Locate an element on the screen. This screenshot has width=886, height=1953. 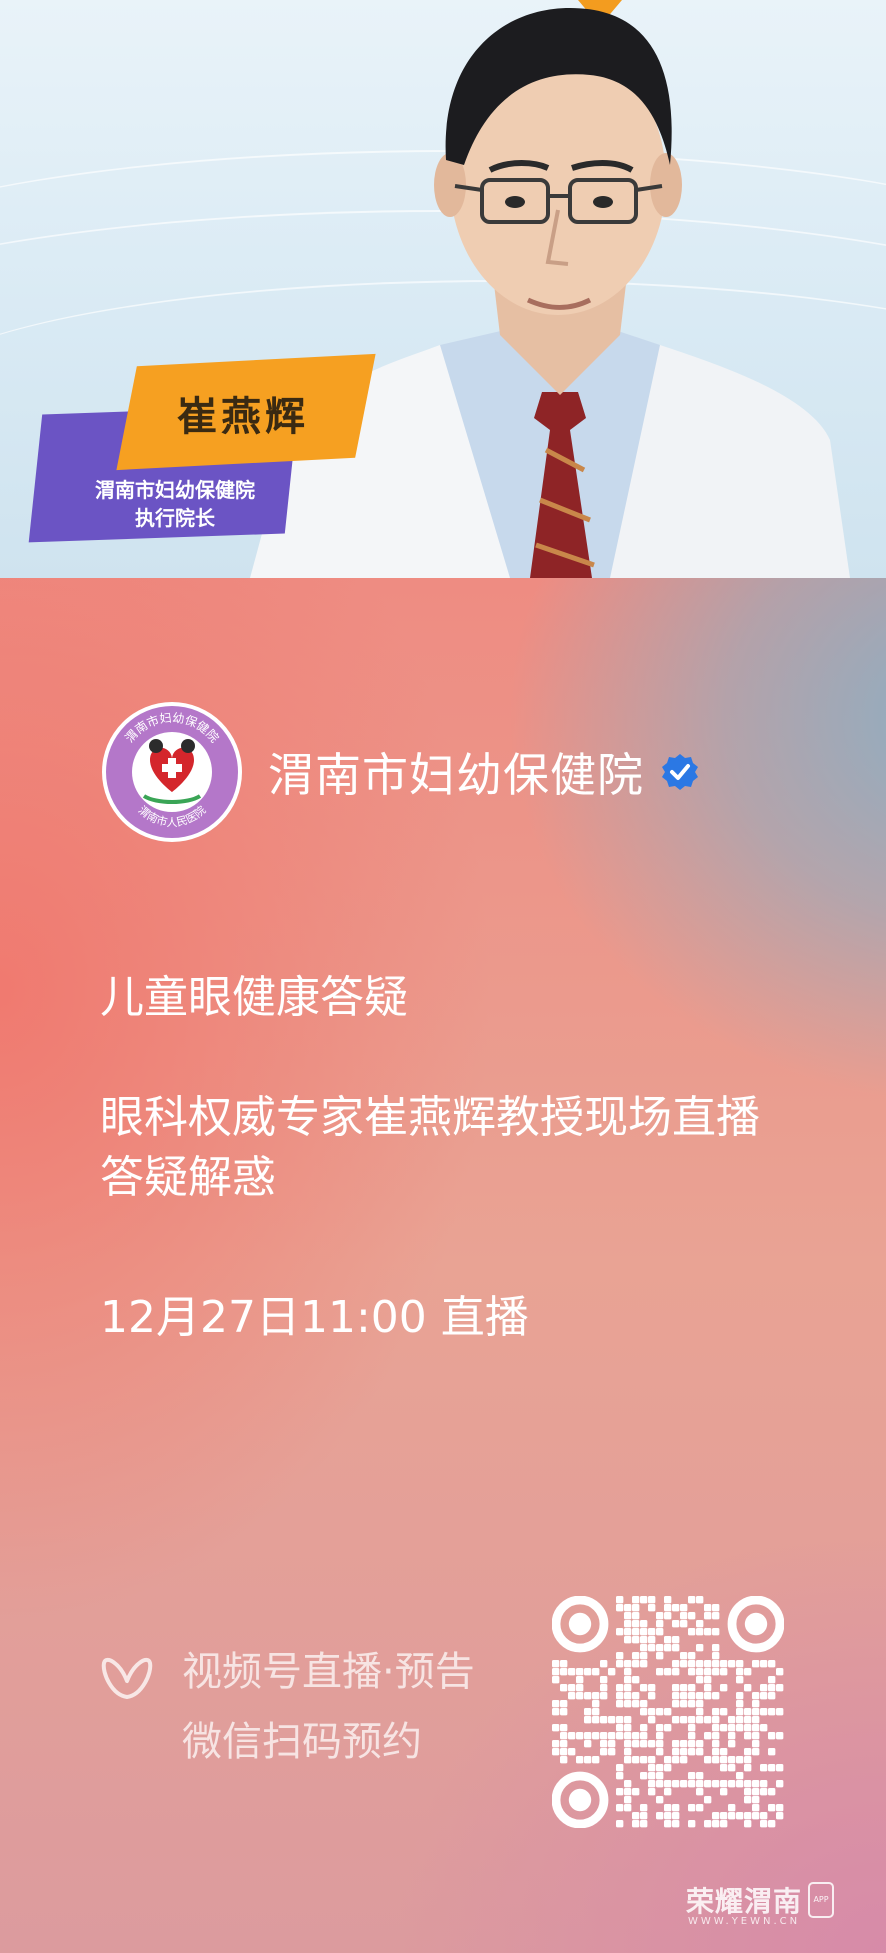
hospital-logo-icon: 渭南市妇幼保健院 渭南市人民医院 is located at coordinates (172, 772).